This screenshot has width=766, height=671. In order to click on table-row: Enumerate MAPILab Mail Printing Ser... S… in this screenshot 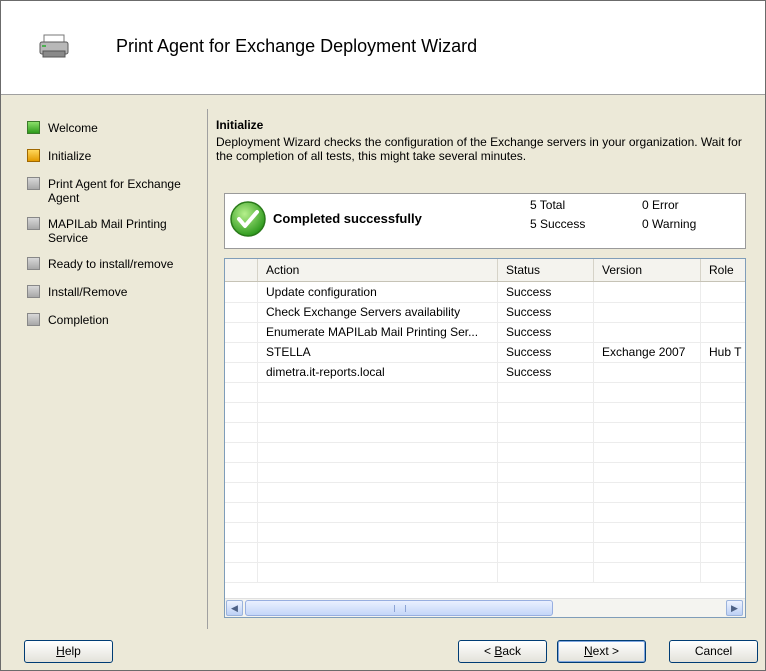, I will do `click(485, 332)`.